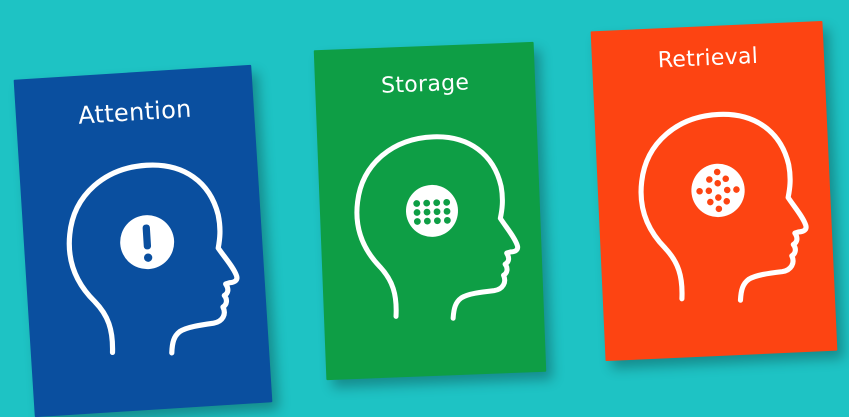  What do you see at coordinates (708, 58) in the screenshot?
I see `retrieval-card-title: Retrieval` at bounding box center [708, 58].